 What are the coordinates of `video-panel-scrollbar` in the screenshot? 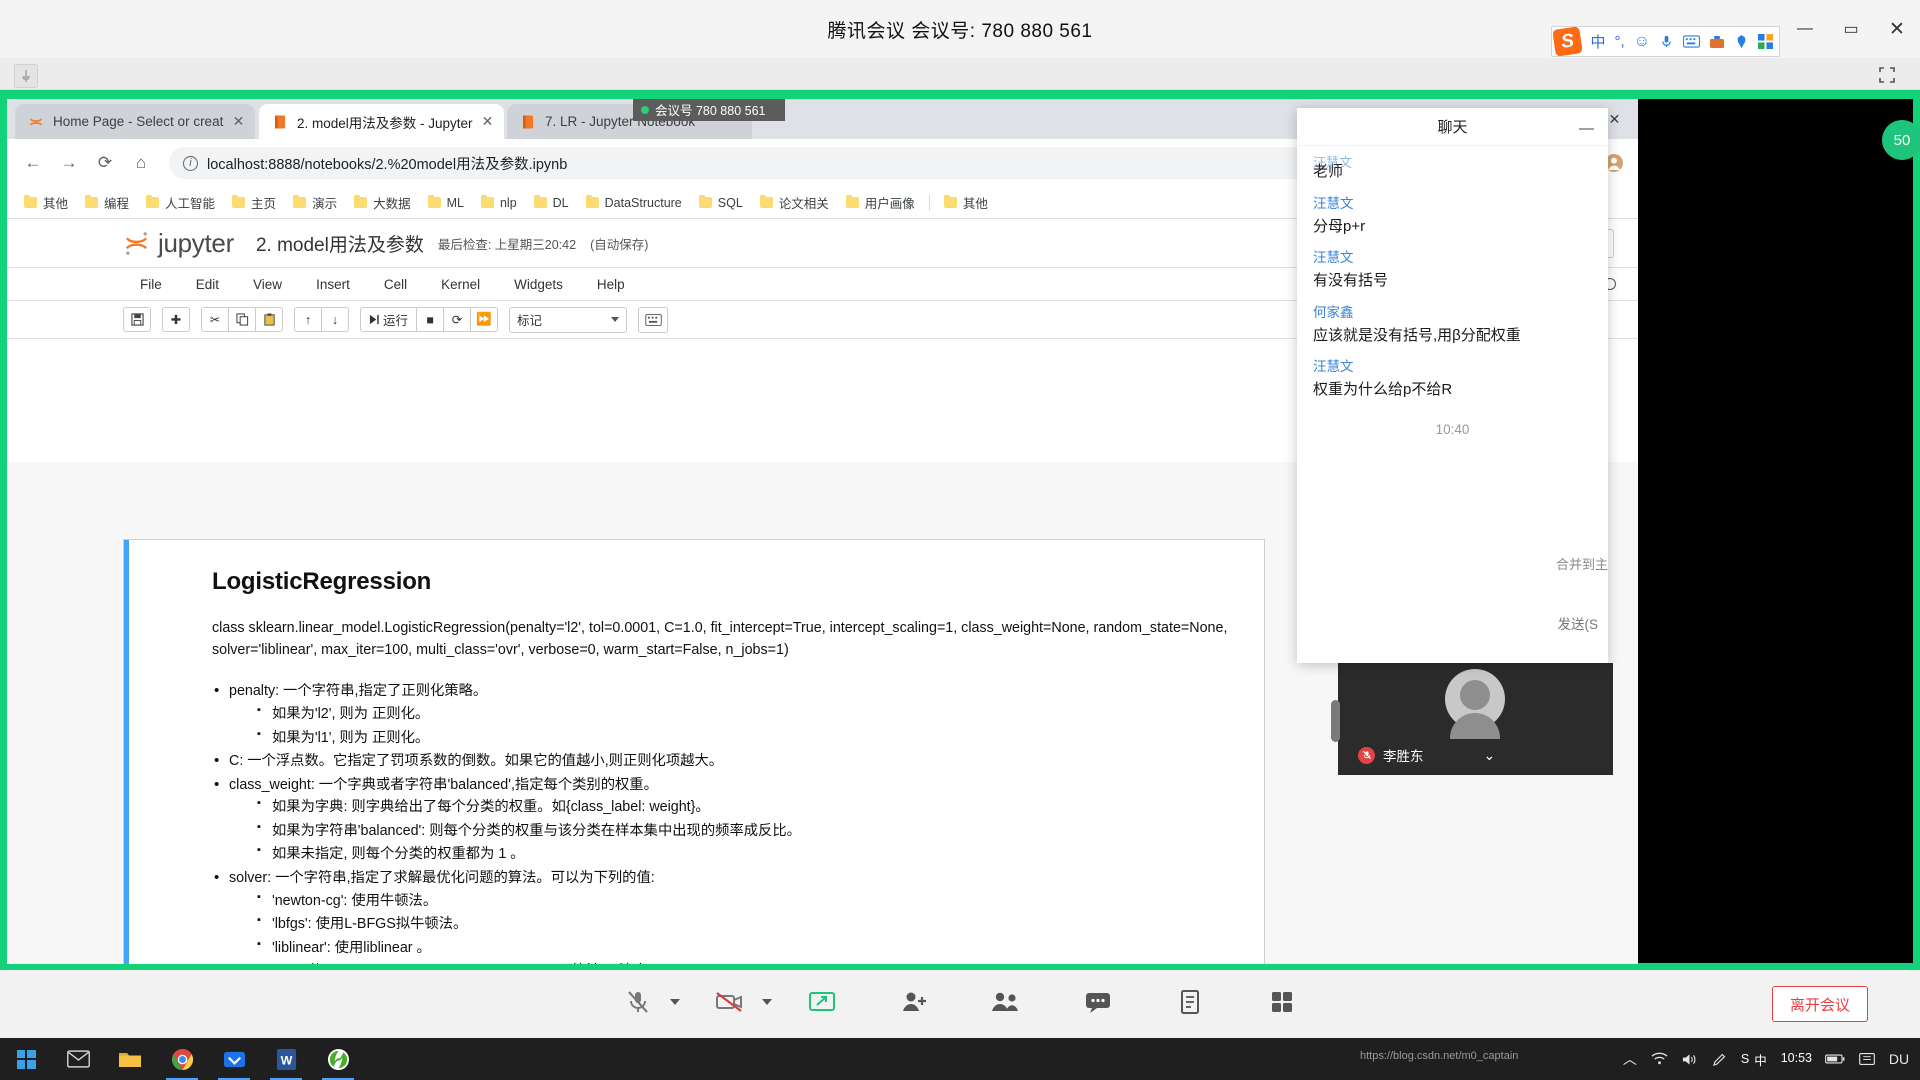 It's located at (1335, 721).